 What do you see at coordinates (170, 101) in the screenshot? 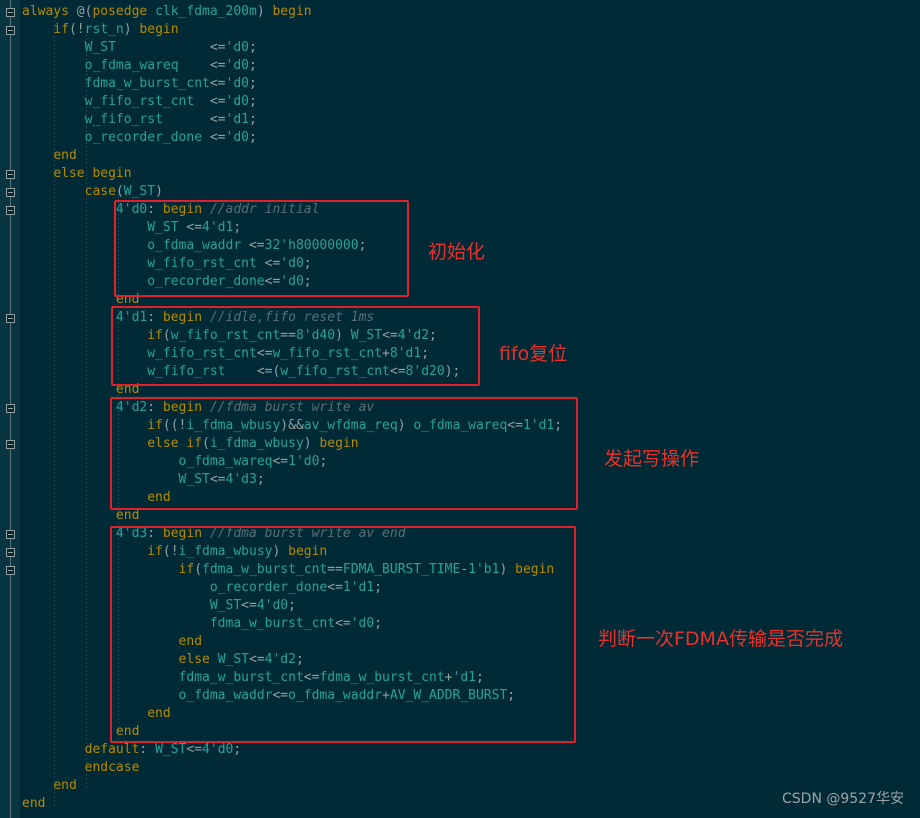
I see `code-line: w_fifo_rst_cnt <='d0;` at bounding box center [170, 101].